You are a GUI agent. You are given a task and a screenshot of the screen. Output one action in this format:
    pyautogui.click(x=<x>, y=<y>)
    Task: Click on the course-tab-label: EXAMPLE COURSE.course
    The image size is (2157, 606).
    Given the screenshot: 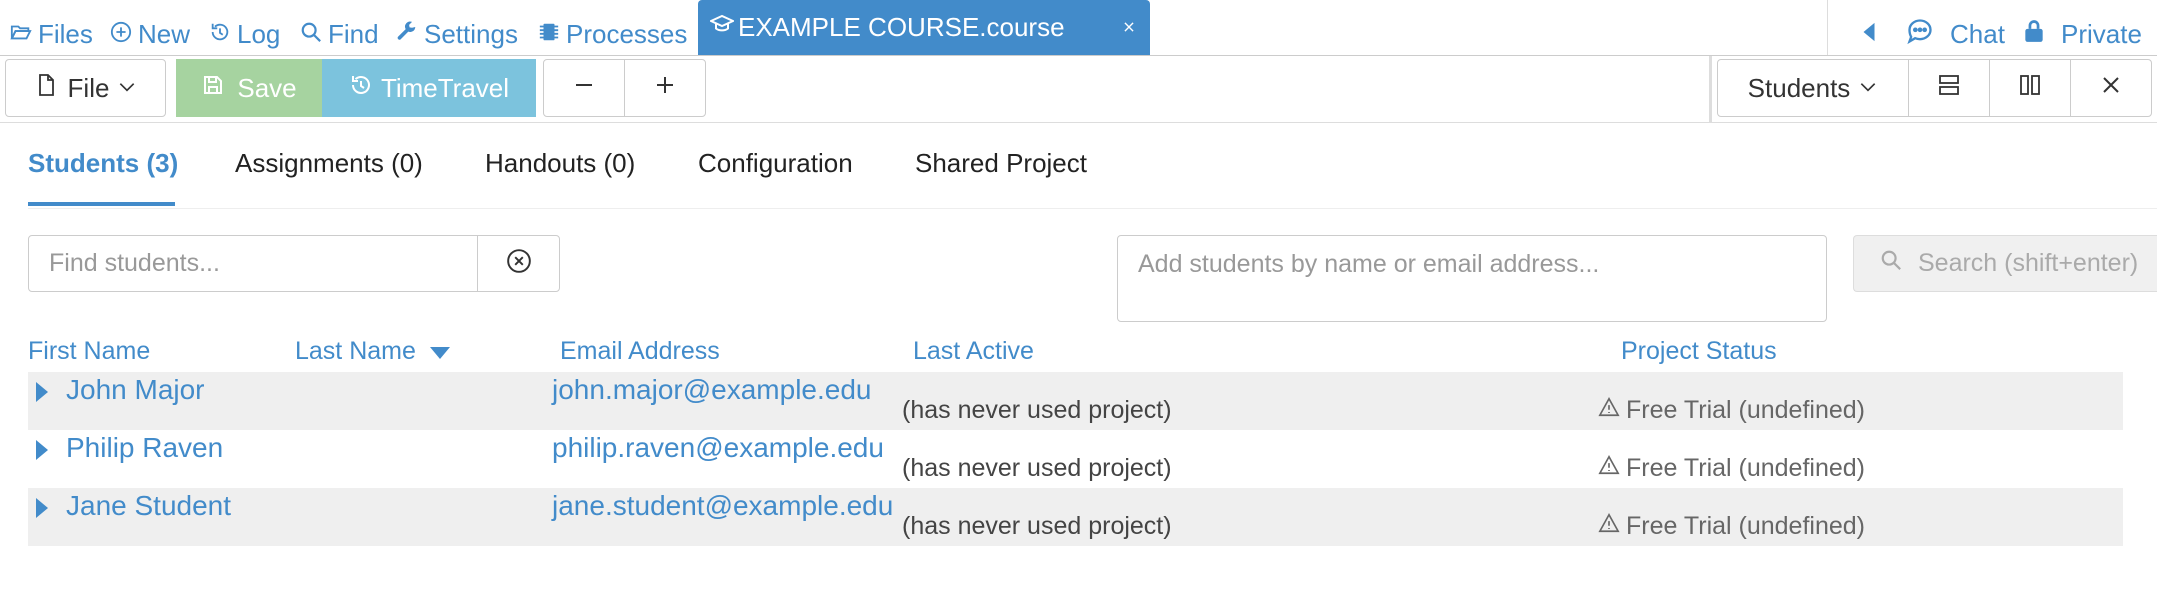 What is the action you would take?
    pyautogui.click(x=901, y=27)
    